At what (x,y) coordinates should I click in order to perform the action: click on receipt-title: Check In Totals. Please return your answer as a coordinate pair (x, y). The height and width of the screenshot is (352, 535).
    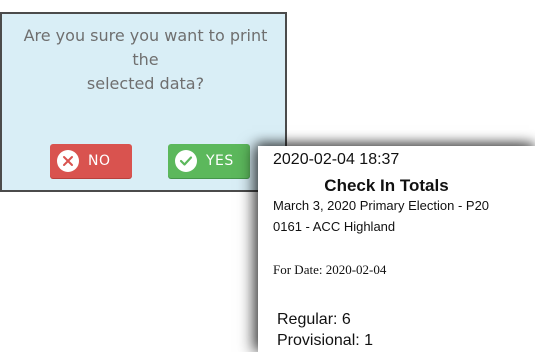
    Looking at the image, I should click on (386, 185).